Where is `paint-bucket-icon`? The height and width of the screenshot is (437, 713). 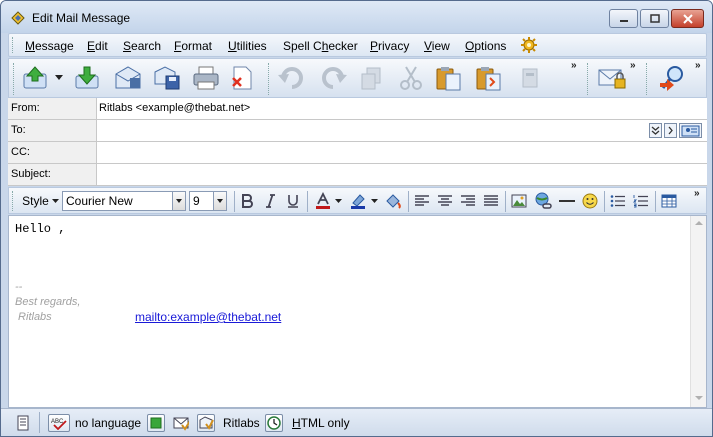
paint-bucket-icon is located at coordinates (393, 201).